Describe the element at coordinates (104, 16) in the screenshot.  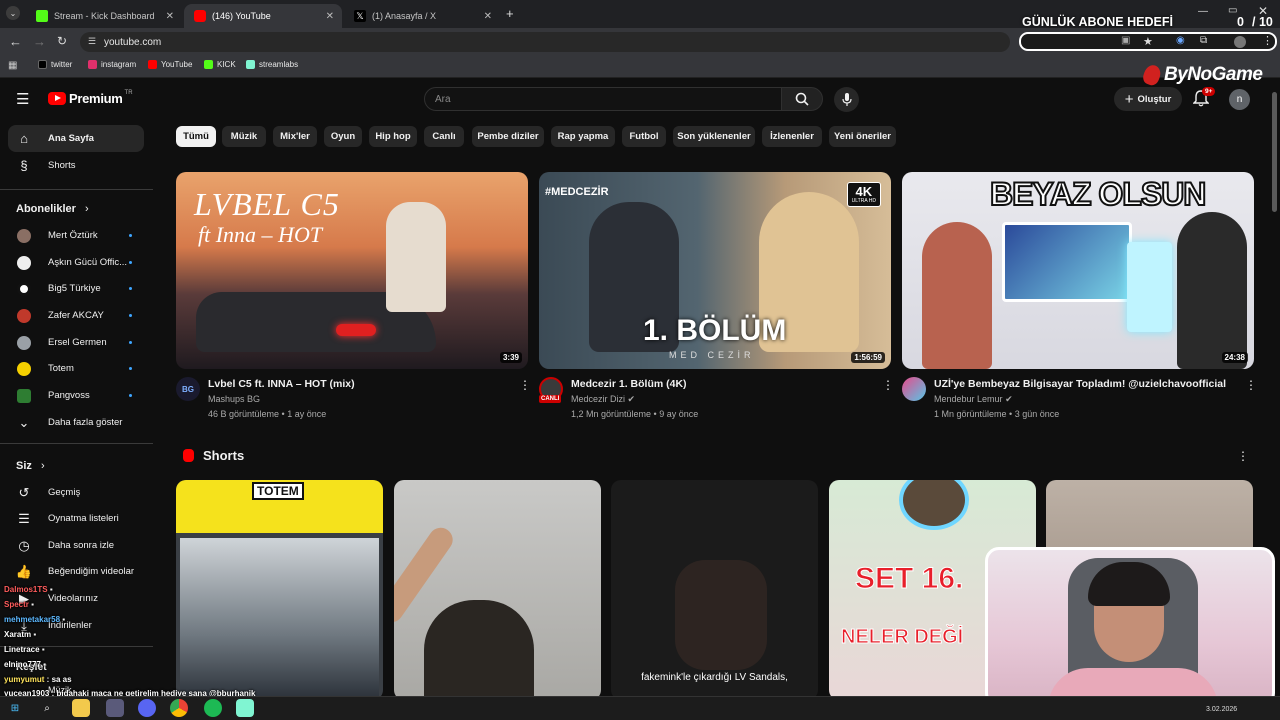
I see `browser-tab-kick: Stream - Kick Dashboard ✕` at that location.